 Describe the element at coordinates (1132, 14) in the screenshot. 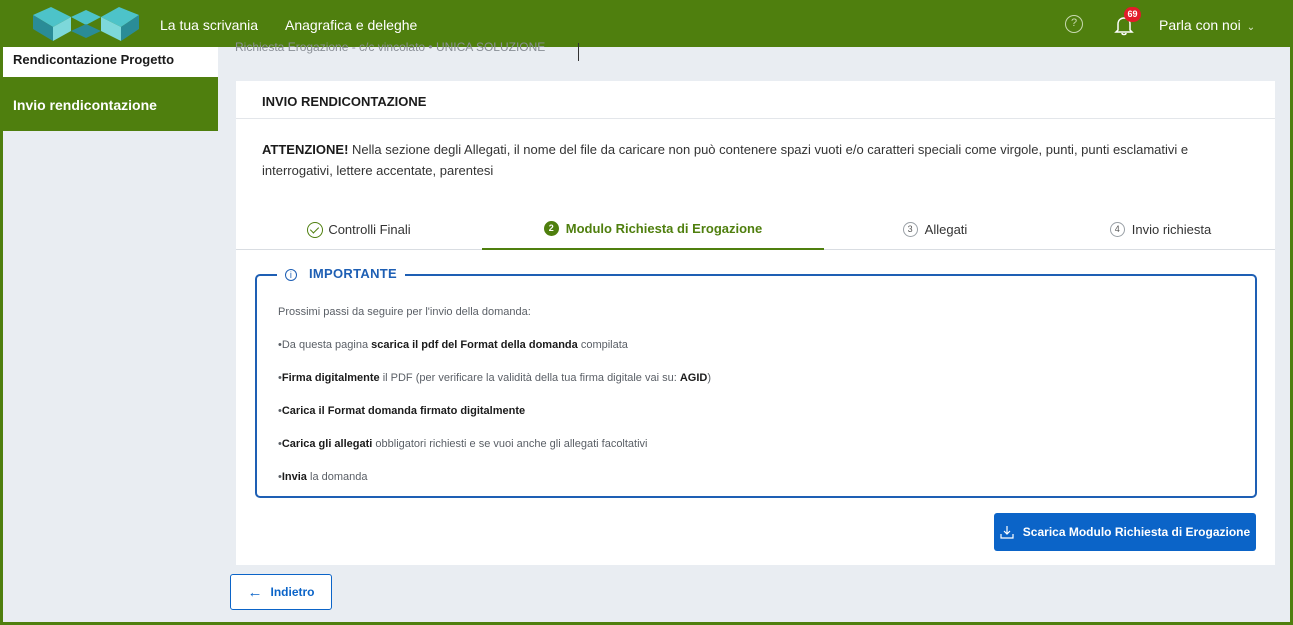

I see `notification-badge: 69` at that location.